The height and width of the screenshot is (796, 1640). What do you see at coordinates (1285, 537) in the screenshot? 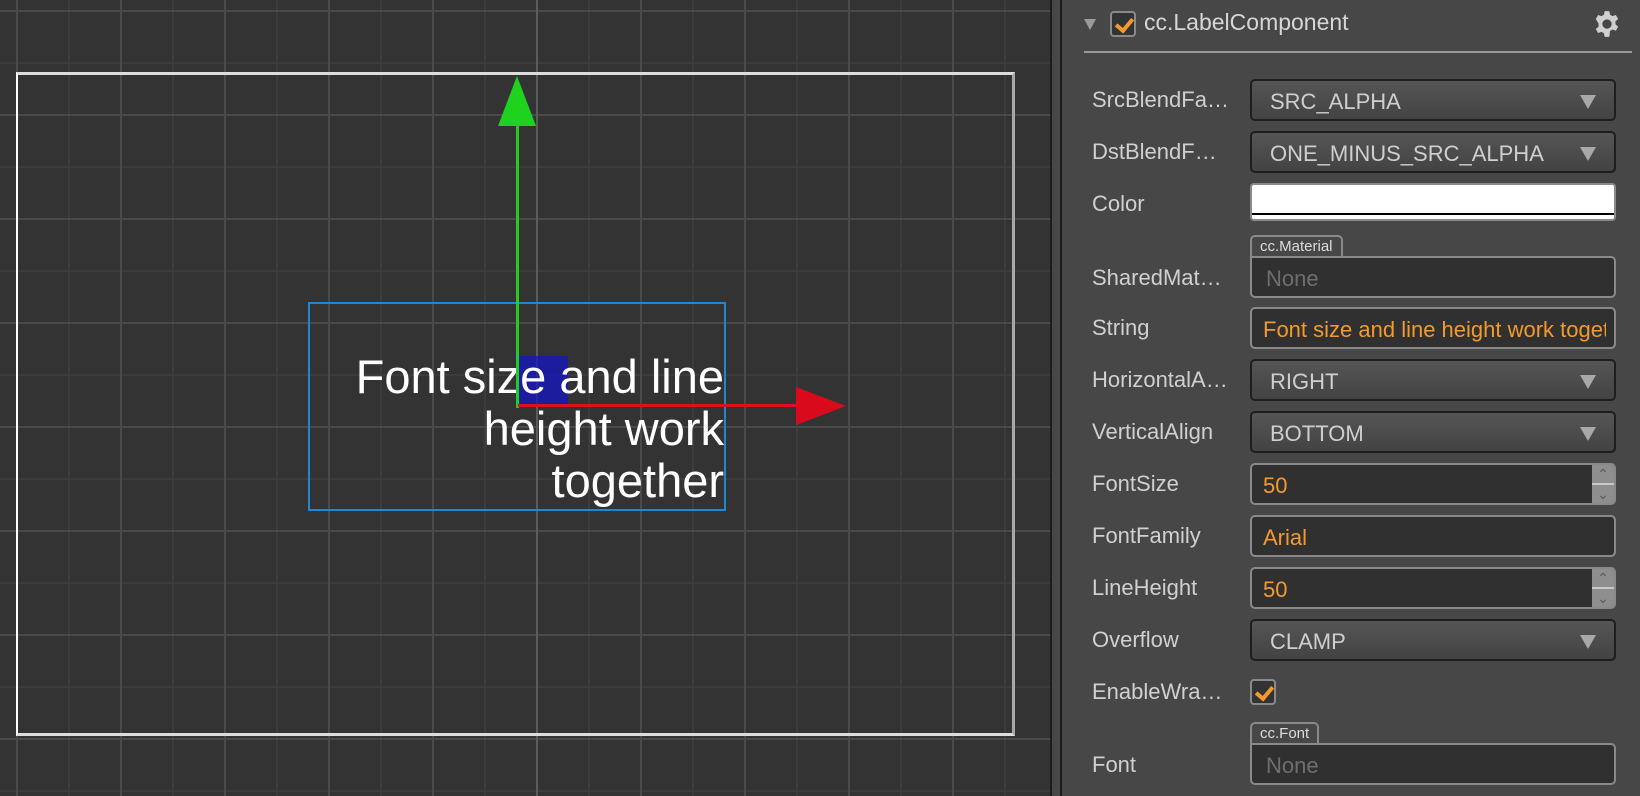
I see `input-value: Arial` at bounding box center [1285, 537].